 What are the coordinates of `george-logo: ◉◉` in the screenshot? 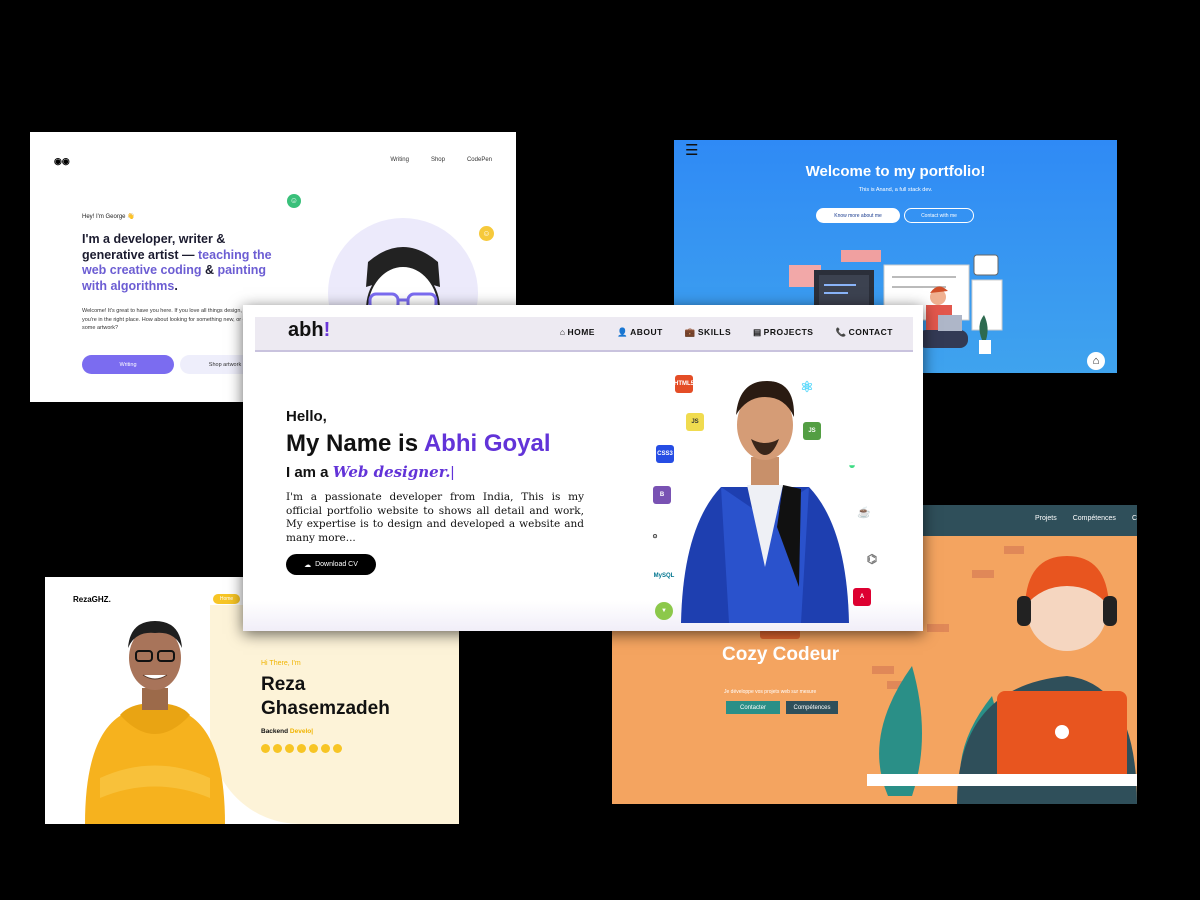 It's located at (62, 161).